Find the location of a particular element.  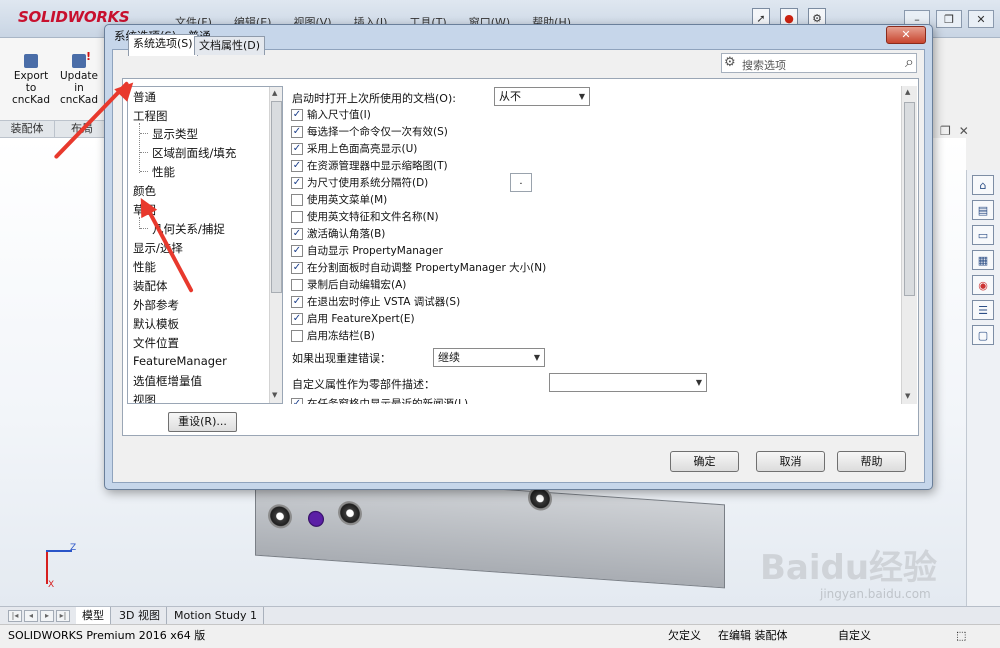

tree-scrollbar: ▲ ▼ is located at coordinates (275, 245).